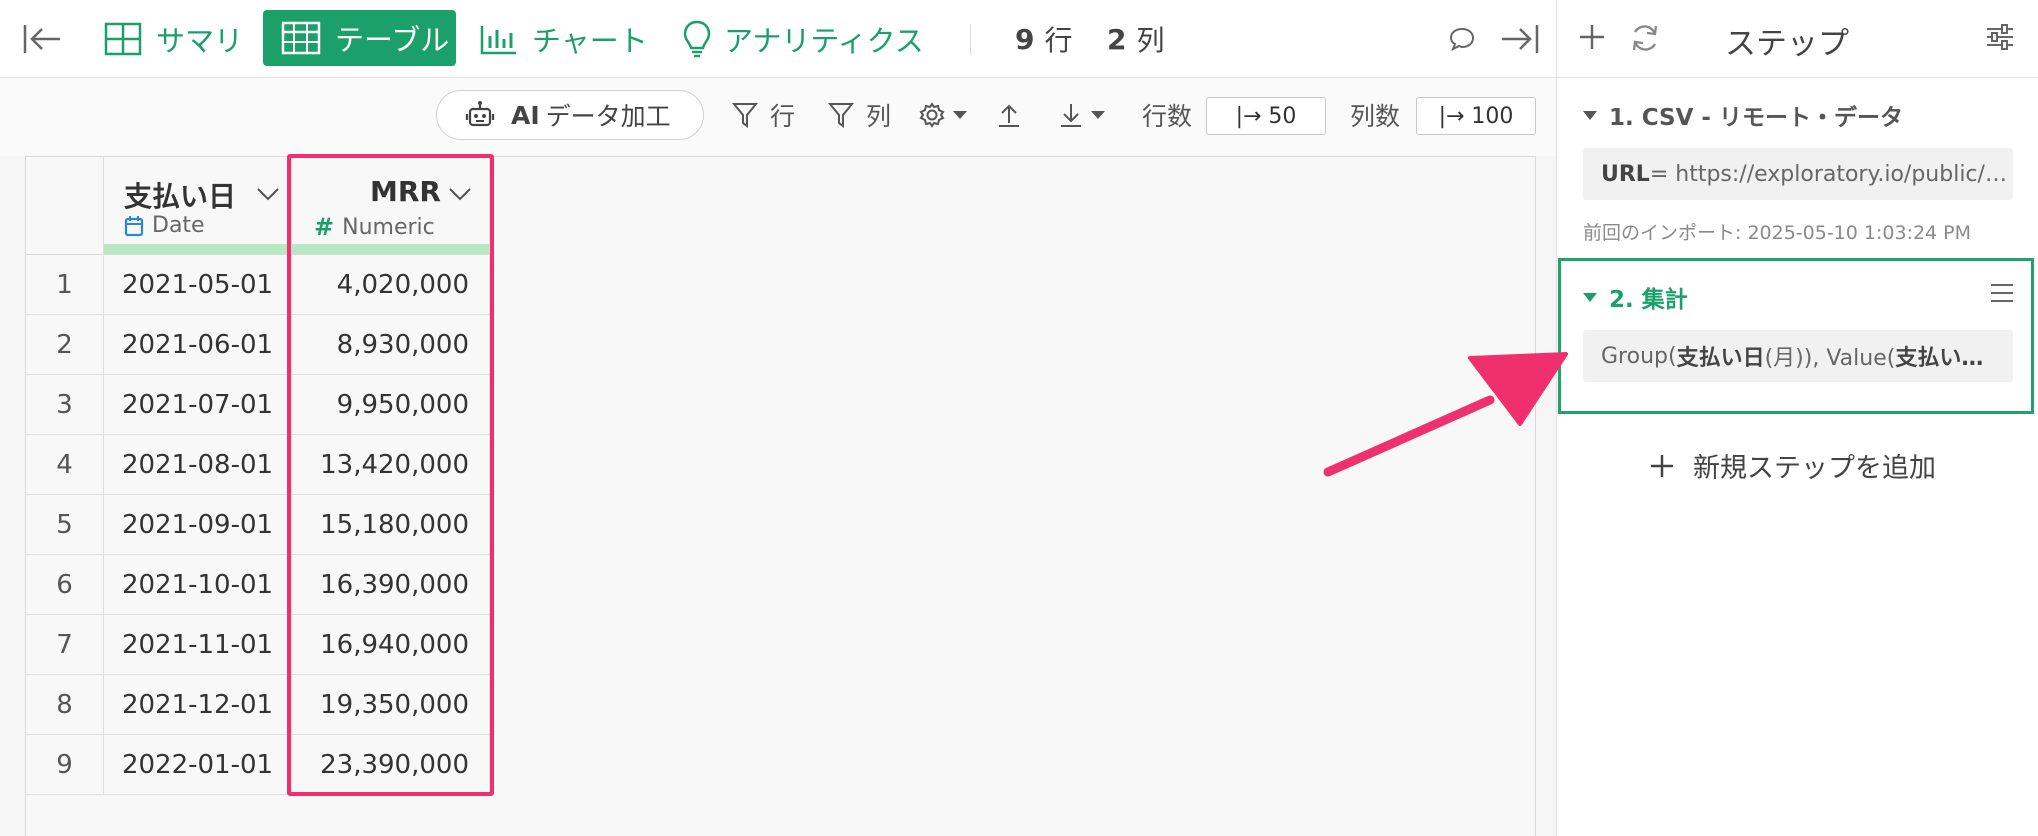 The image size is (2038, 836). I want to click on mrr-cell: 16,940,000, so click(391, 645).